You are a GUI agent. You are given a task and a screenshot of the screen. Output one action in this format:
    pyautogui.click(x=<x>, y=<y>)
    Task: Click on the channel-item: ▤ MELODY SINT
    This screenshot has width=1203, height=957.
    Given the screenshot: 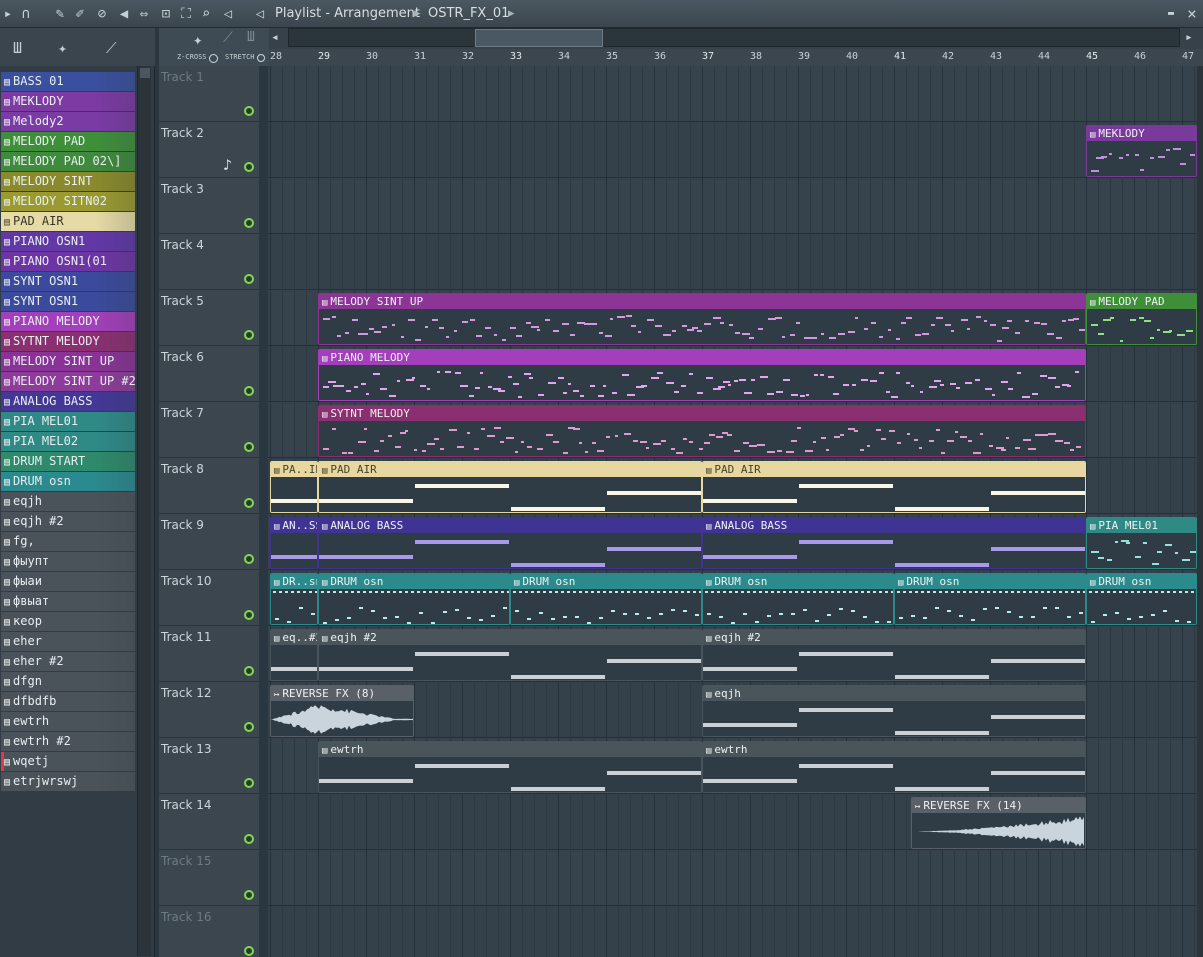 What is the action you would take?
    pyautogui.click(x=68, y=181)
    